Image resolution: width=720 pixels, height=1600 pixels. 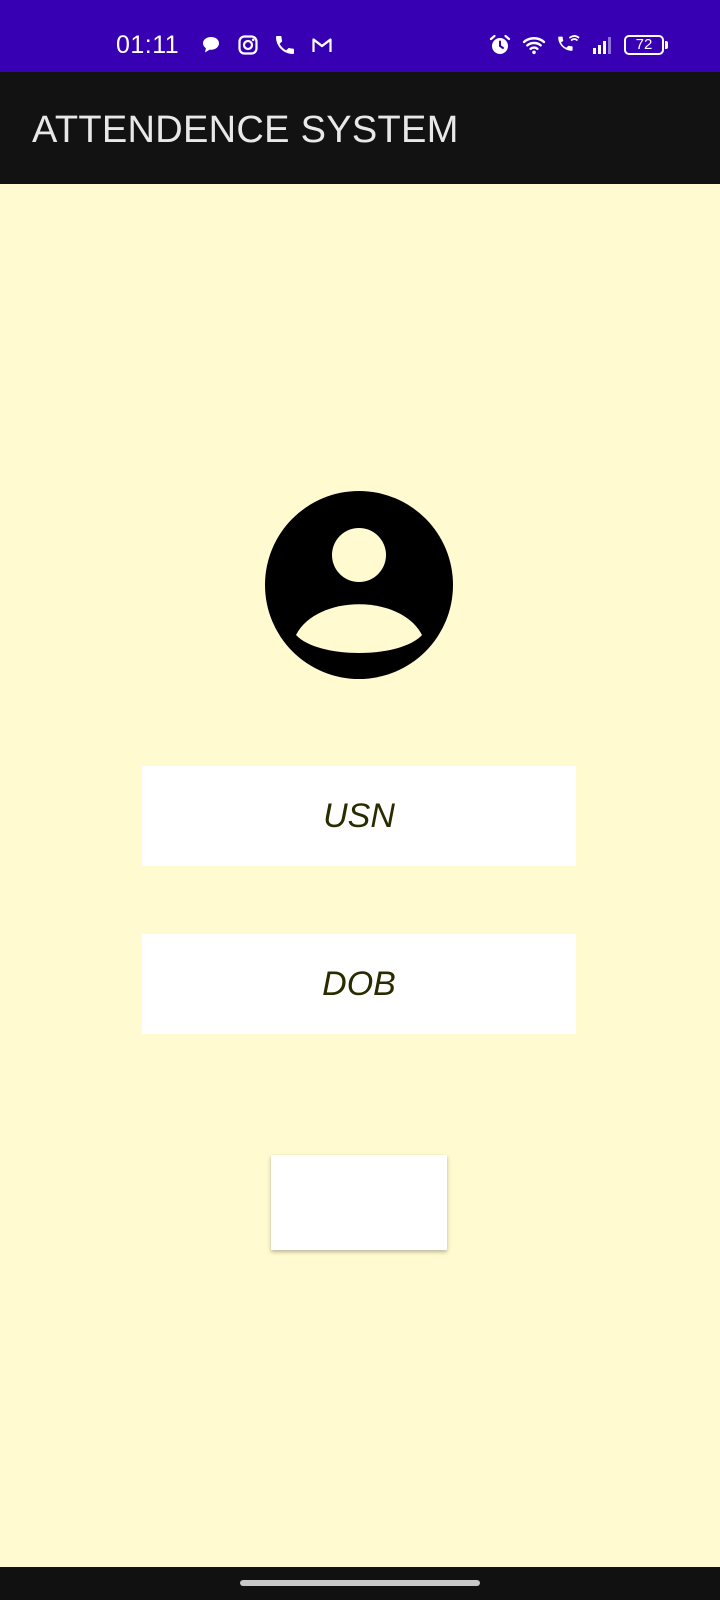 I want to click on chat-bubble-icon, so click(x=211, y=45).